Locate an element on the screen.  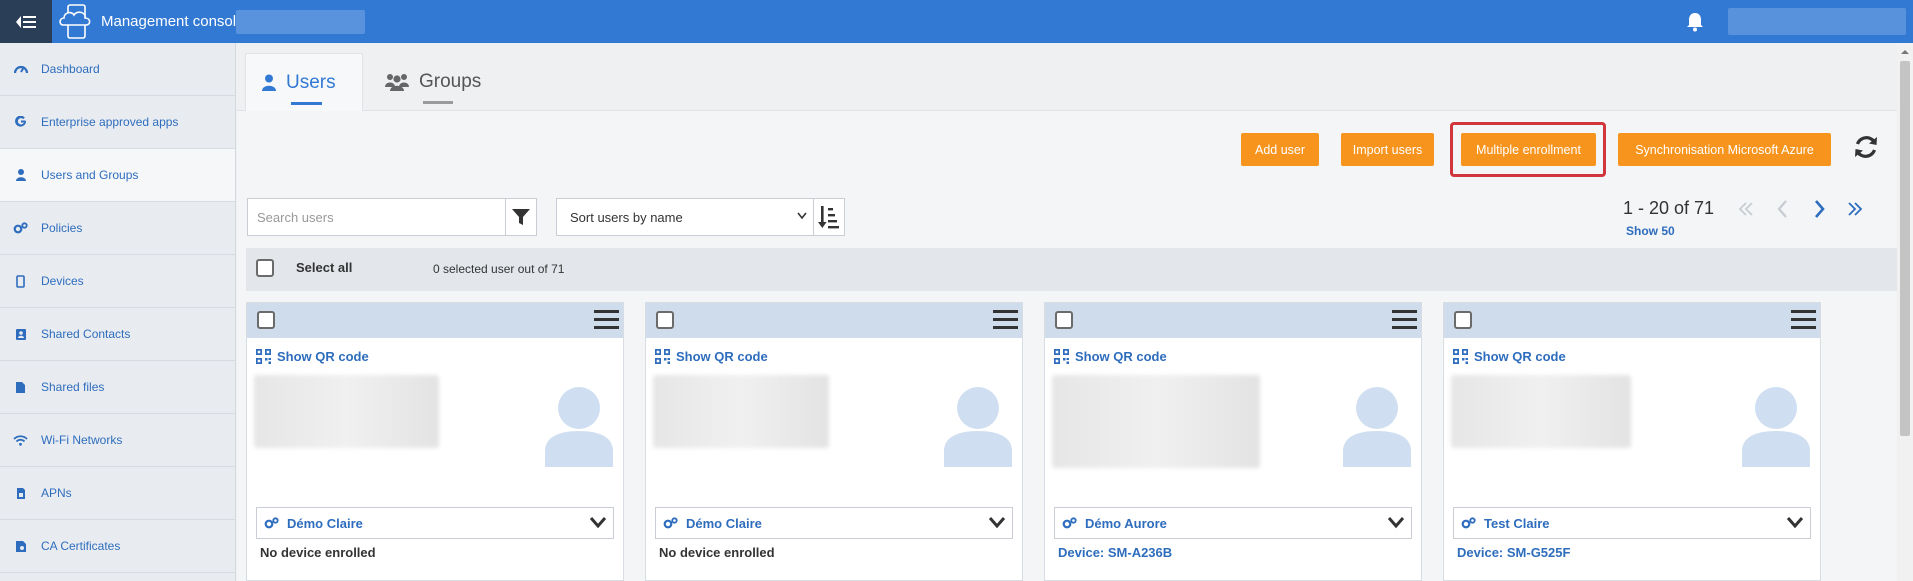
sidebar-item-label: Users and Groups is located at coordinates (90, 175).